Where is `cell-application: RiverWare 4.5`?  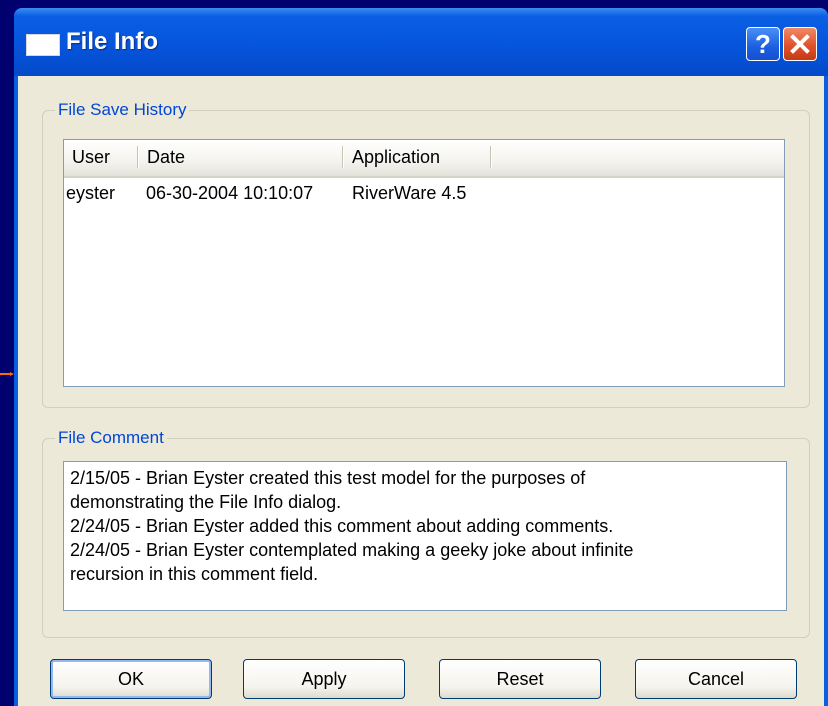 cell-application: RiverWare 4.5 is located at coordinates (409, 193).